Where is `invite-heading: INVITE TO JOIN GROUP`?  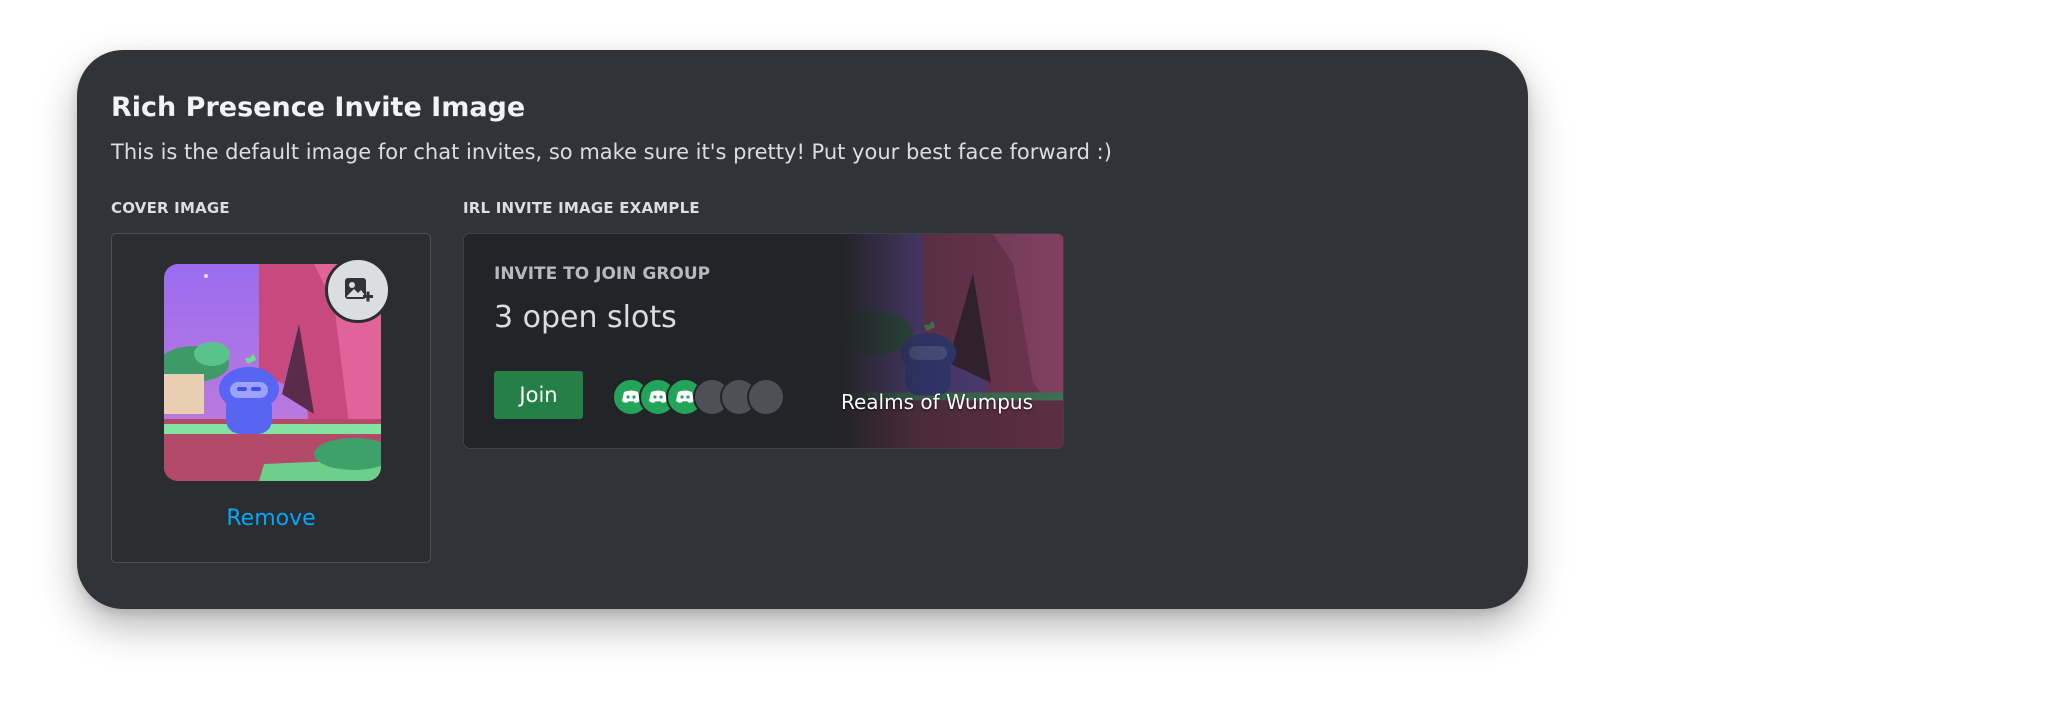
invite-heading: INVITE TO JOIN GROUP is located at coordinates (602, 274).